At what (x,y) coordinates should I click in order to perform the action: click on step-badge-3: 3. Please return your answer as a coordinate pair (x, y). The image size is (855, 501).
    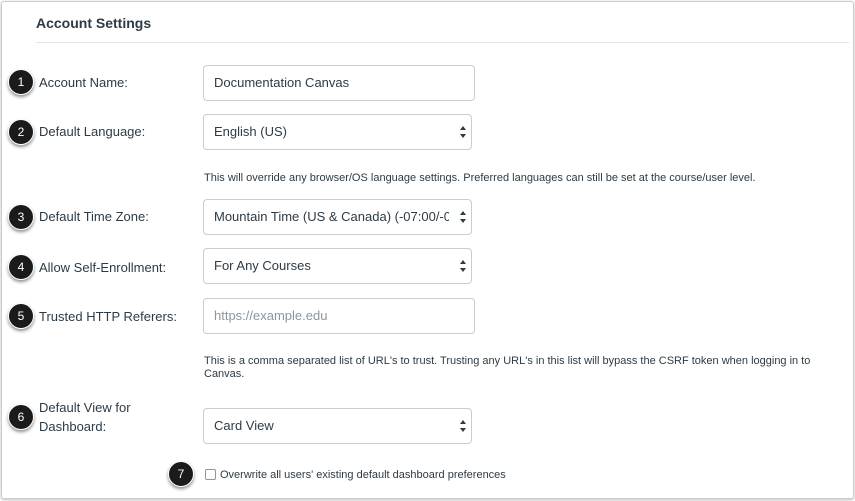
    Looking at the image, I should click on (21, 217).